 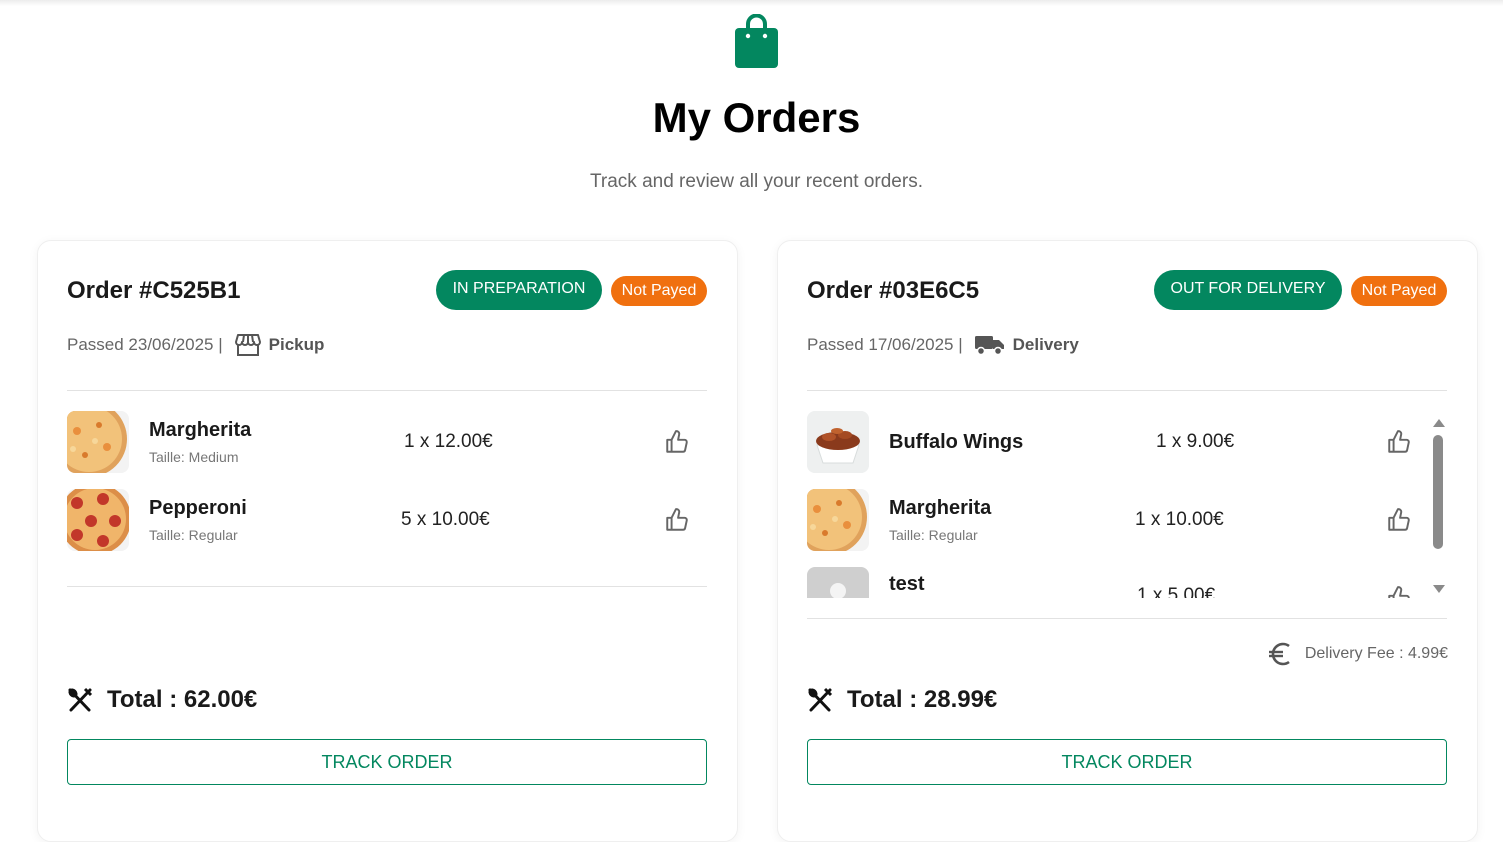 I want to click on total-amount: Total : 62.00€, so click(x=182, y=699).